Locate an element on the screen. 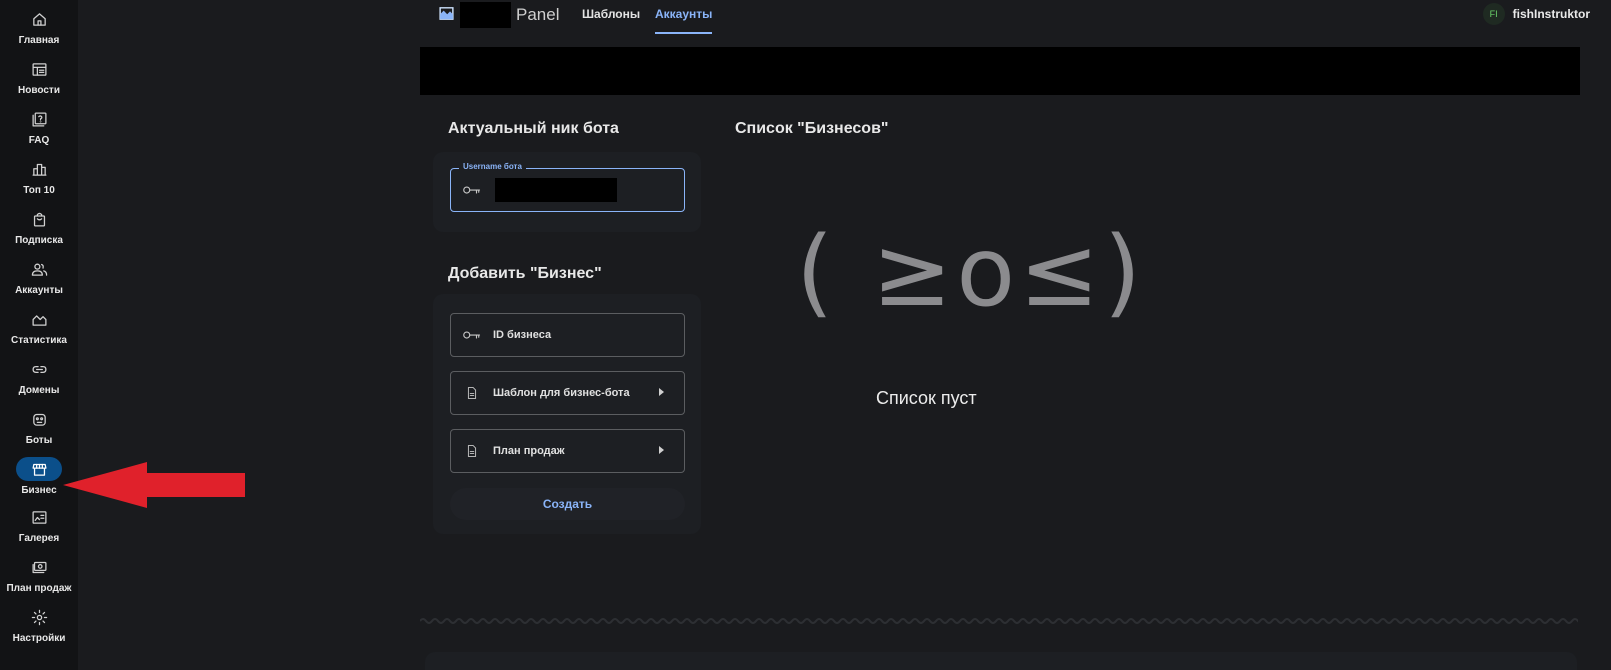  sidebar-item-faq: FAQ is located at coordinates (39, 129).